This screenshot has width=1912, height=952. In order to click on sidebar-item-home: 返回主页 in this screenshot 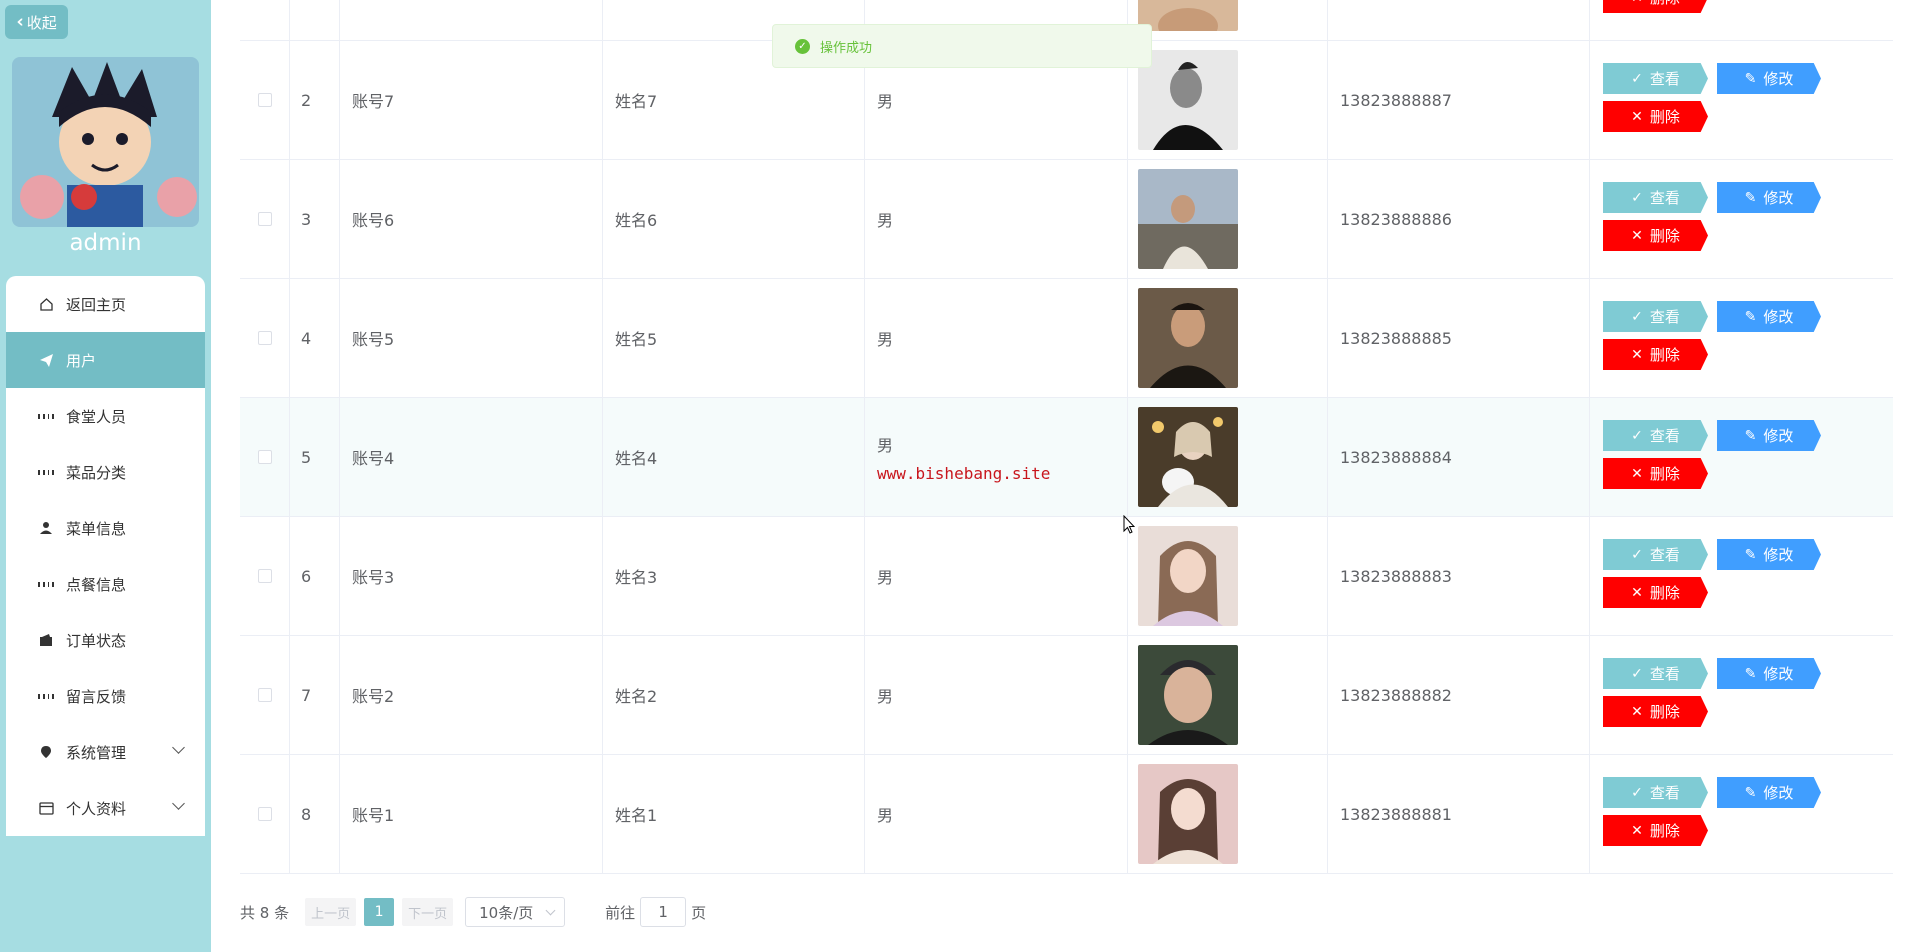, I will do `click(105, 304)`.